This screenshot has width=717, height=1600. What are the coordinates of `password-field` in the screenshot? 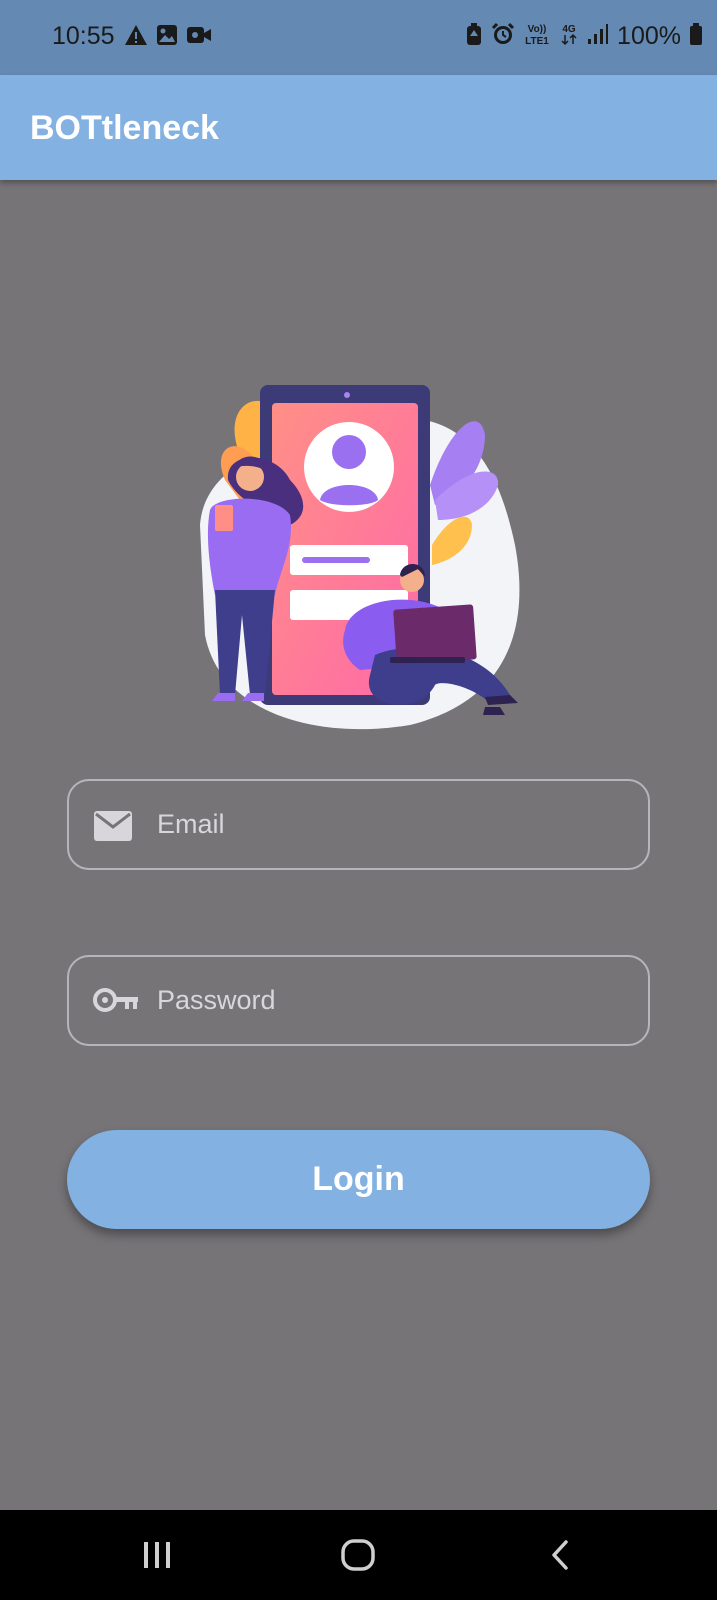 It's located at (358, 1000).